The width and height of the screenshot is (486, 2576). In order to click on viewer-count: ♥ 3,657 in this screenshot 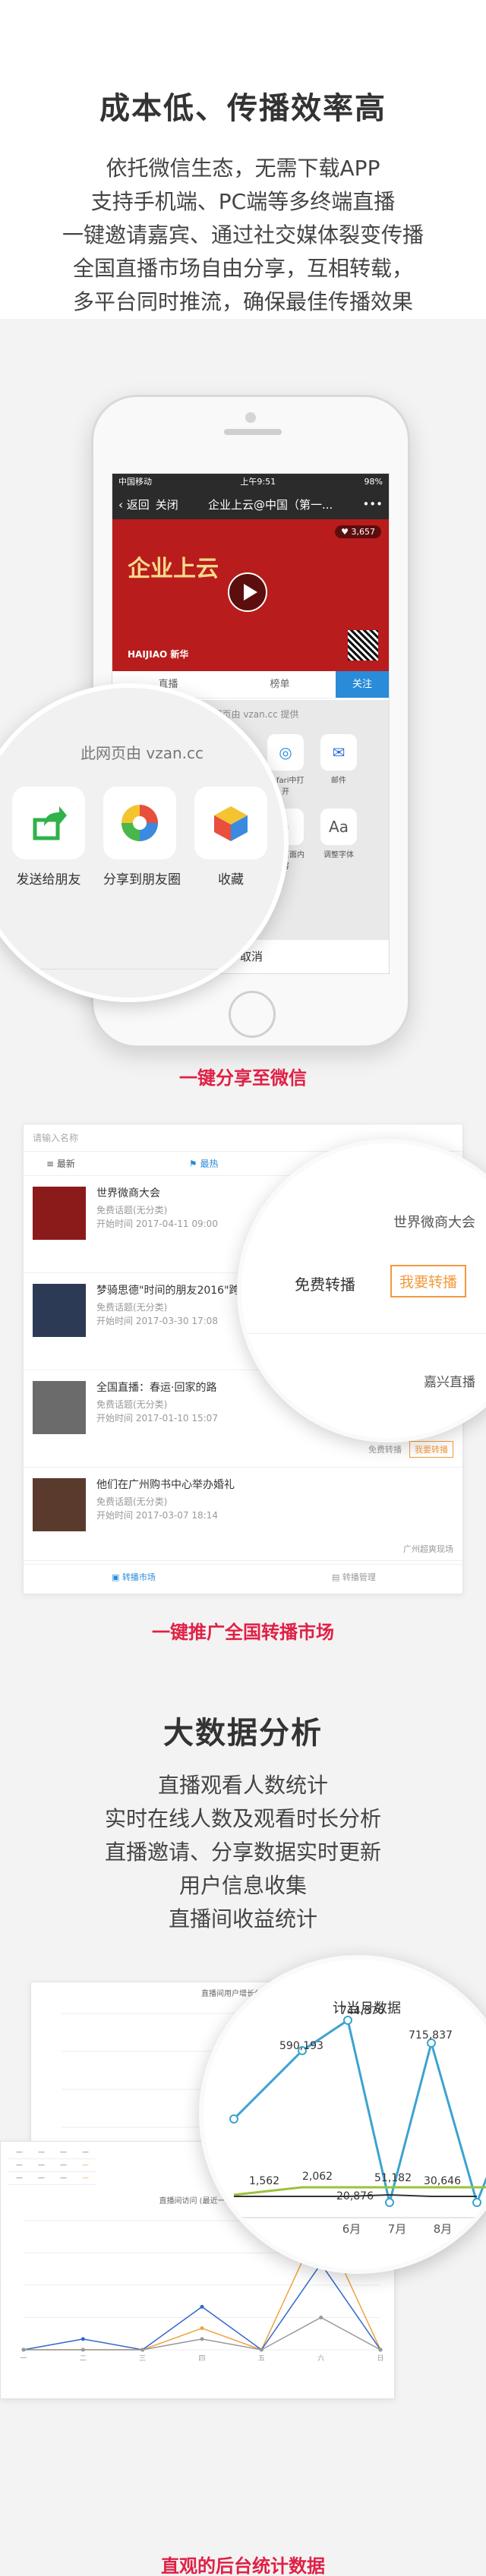, I will do `click(358, 531)`.